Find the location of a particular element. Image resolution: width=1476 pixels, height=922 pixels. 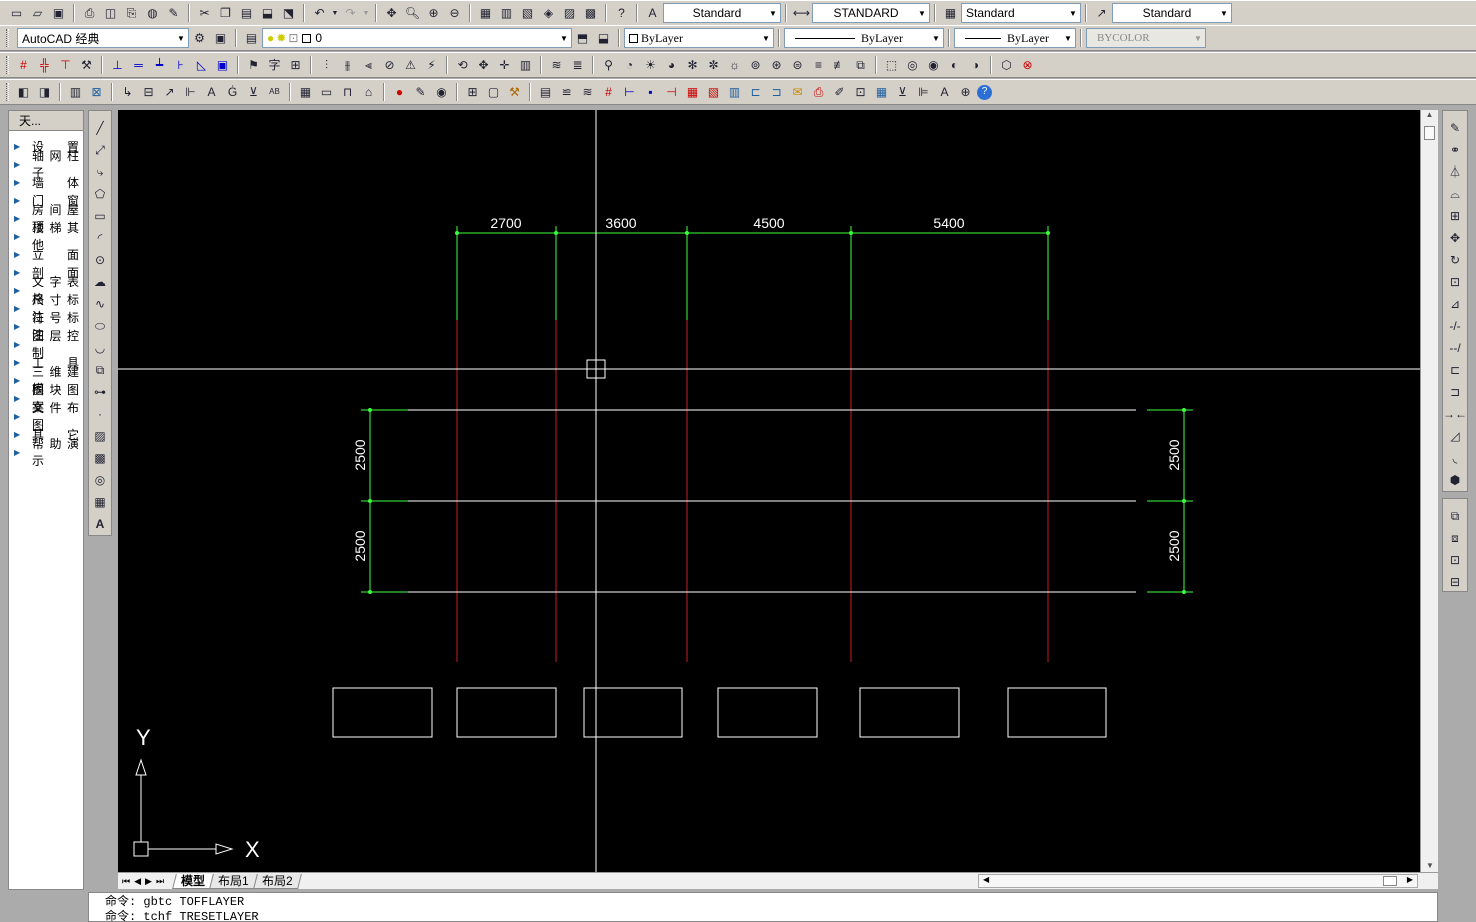

section-icon: ⊏ is located at coordinates (755, 92).